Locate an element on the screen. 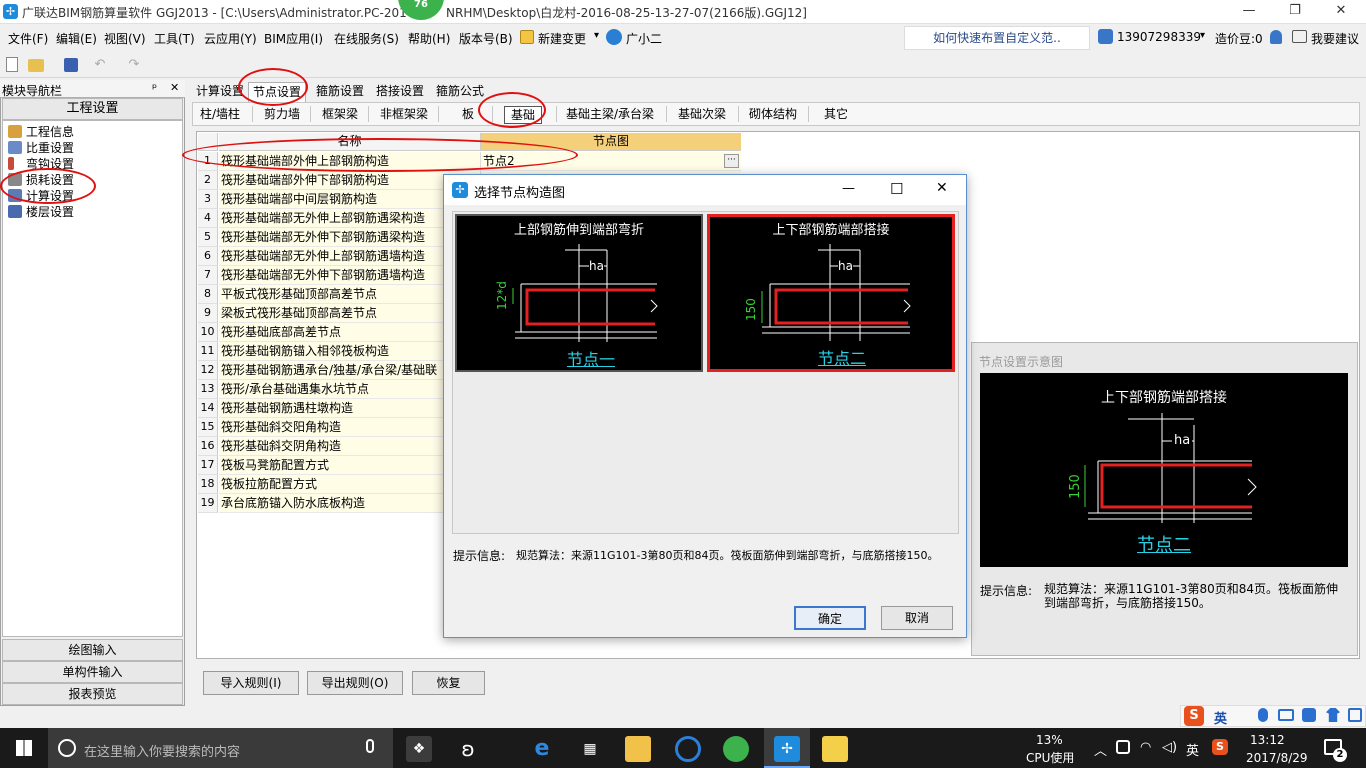 This screenshot has width=1366, height=768. node-option-2: 上下部钢筋端部搭接 ha 150 节点二 is located at coordinates (831, 293).